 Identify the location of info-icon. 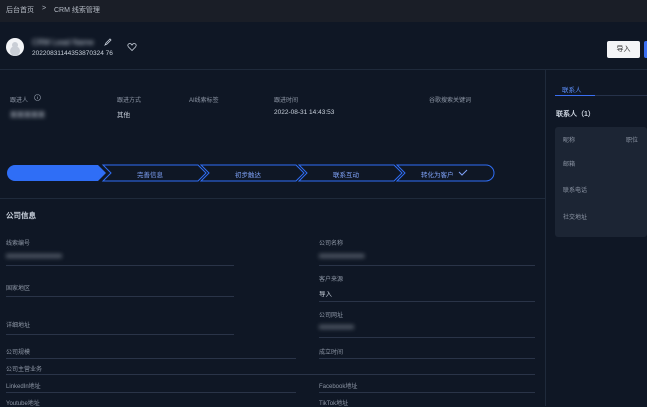
(37, 97).